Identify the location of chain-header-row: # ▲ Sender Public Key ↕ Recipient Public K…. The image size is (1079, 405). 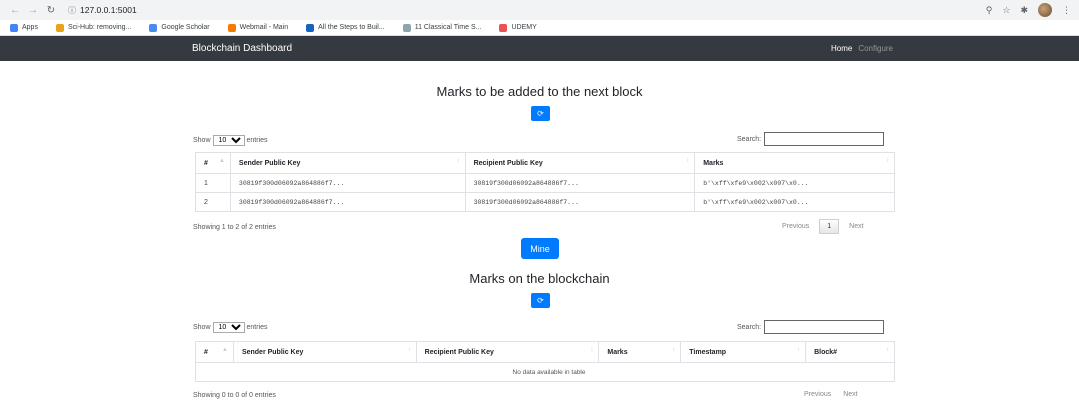
(545, 352).